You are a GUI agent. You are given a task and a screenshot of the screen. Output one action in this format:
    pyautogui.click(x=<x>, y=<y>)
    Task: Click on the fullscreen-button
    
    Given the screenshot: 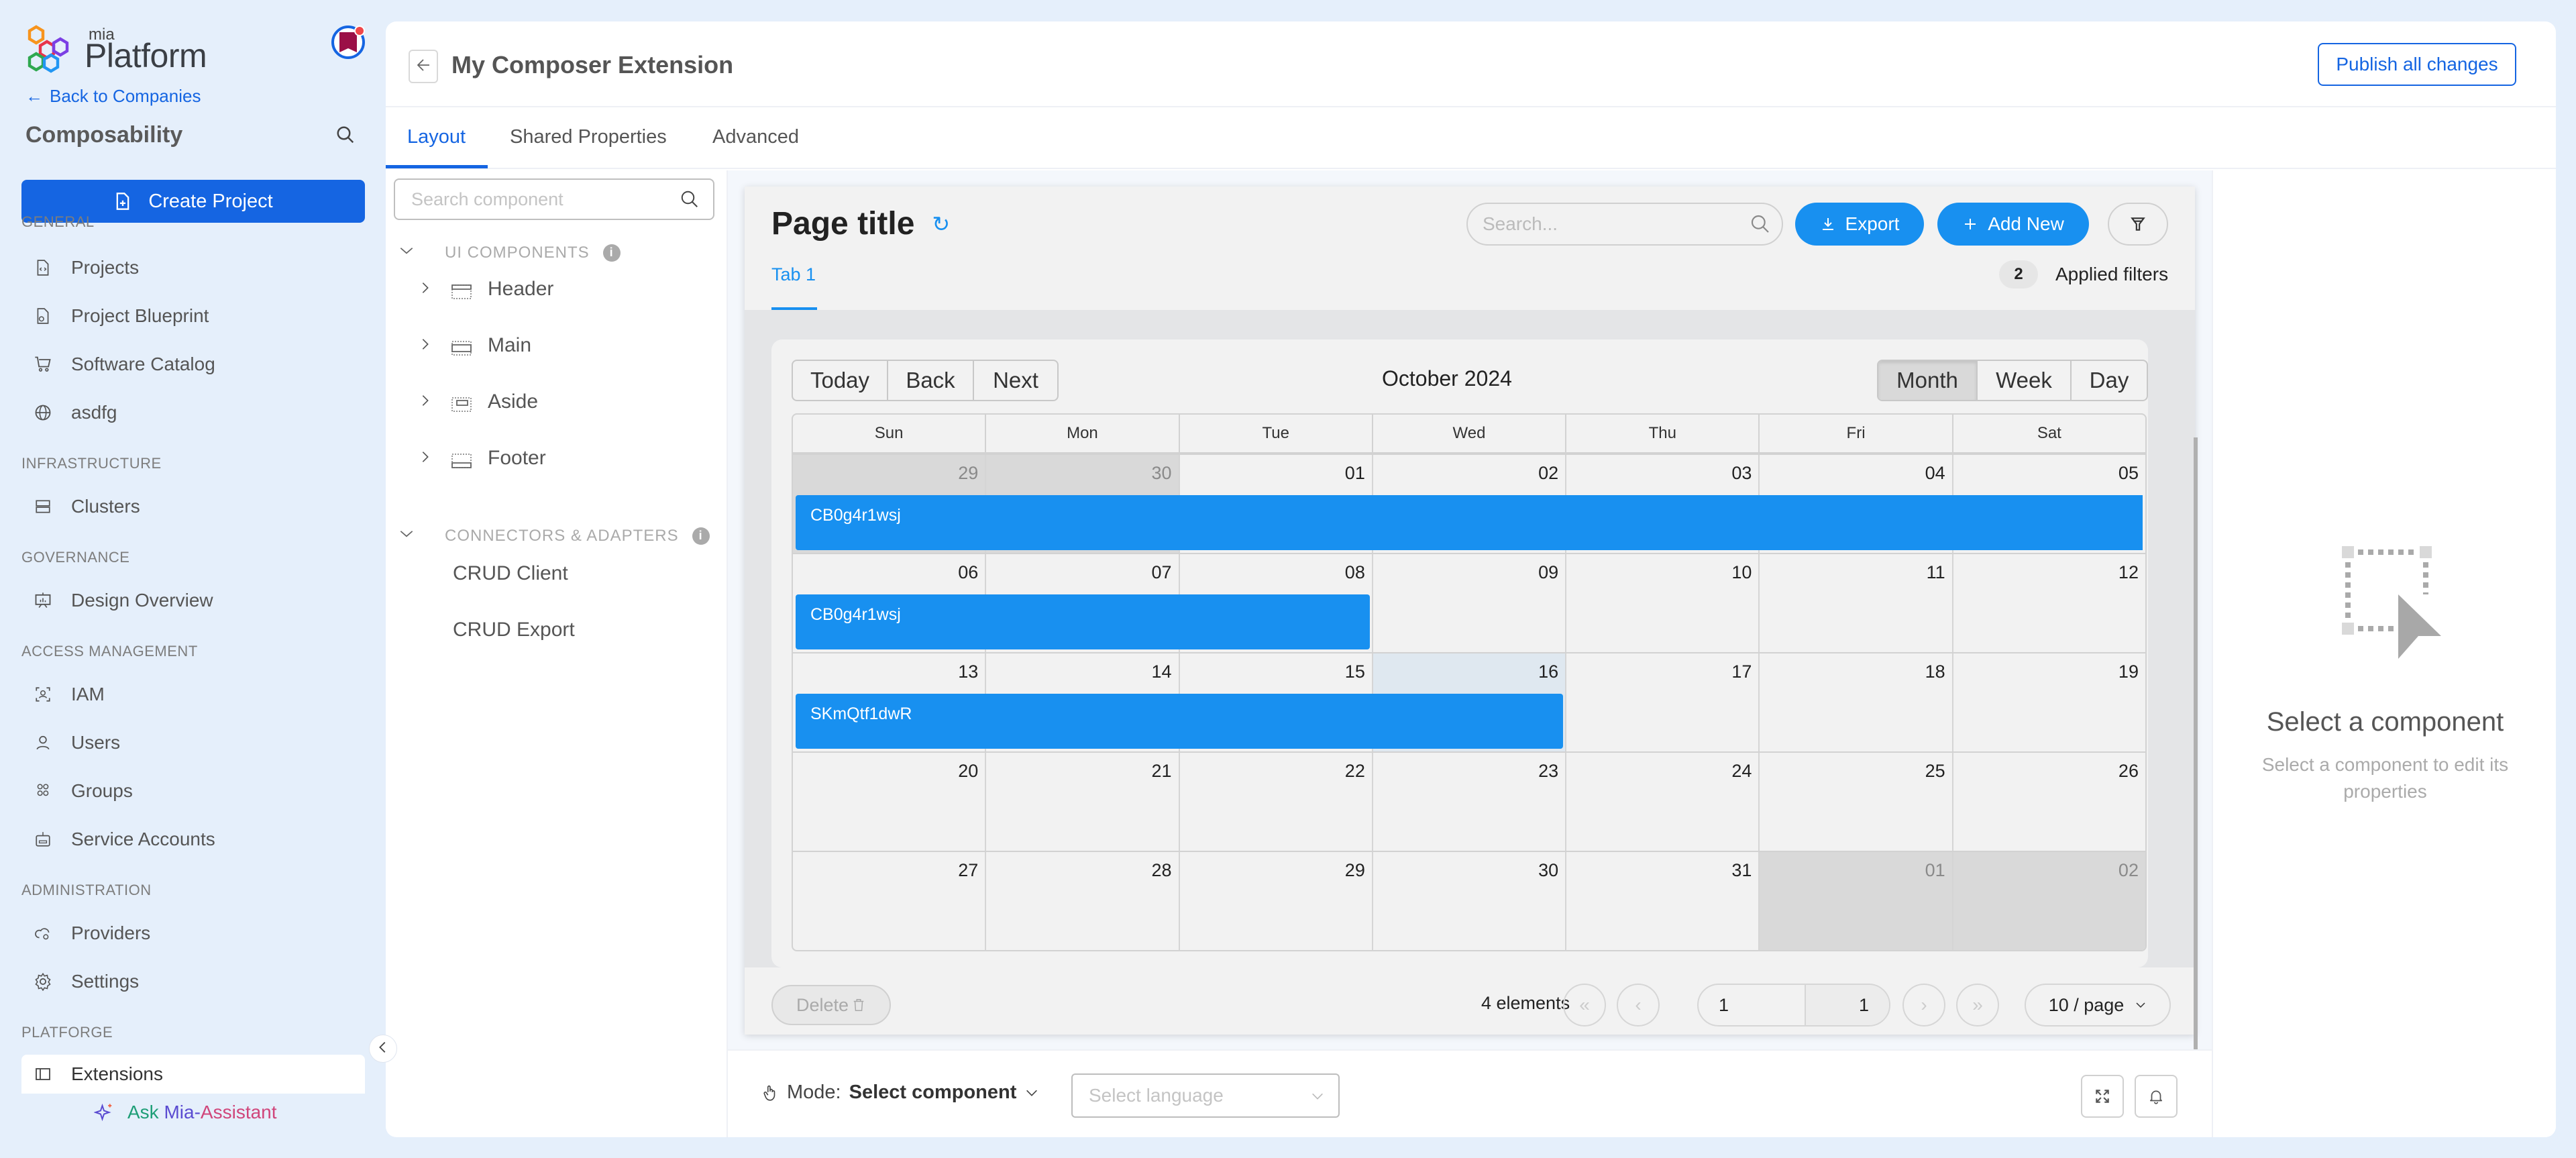 What is the action you would take?
    pyautogui.click(x=2102, y=1096)
    